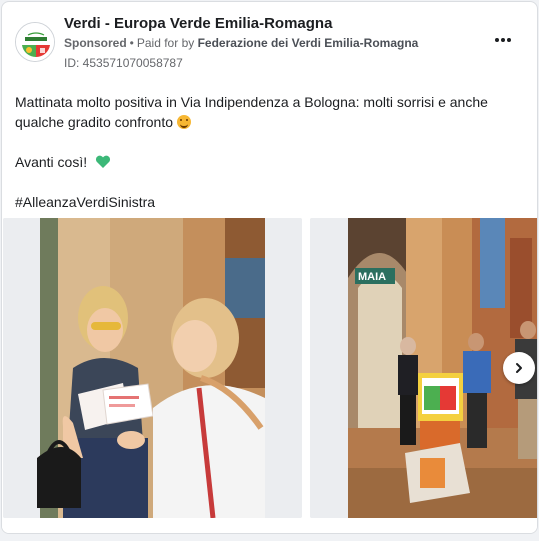  What do you see at coordinates (270, 162) in the screenshot?
I see `post-text-paragraph-2: Avanti così!` at bounding box center [270, 162].